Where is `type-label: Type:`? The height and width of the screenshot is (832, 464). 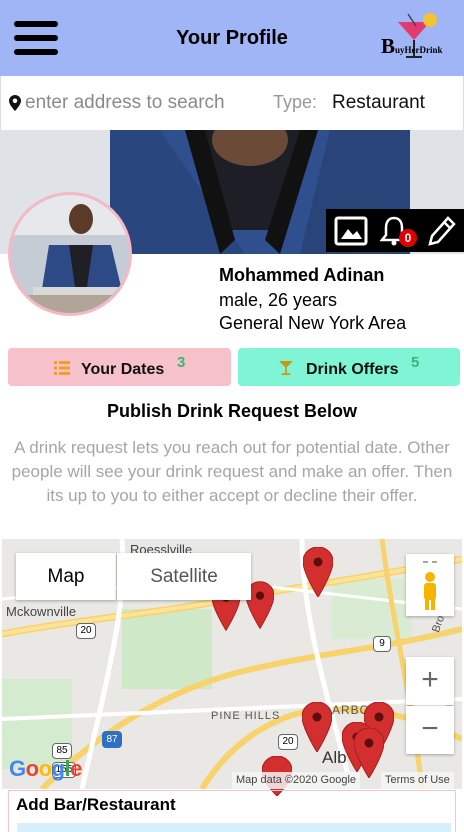 type-label: Type: is located at coordinates (295, 102).